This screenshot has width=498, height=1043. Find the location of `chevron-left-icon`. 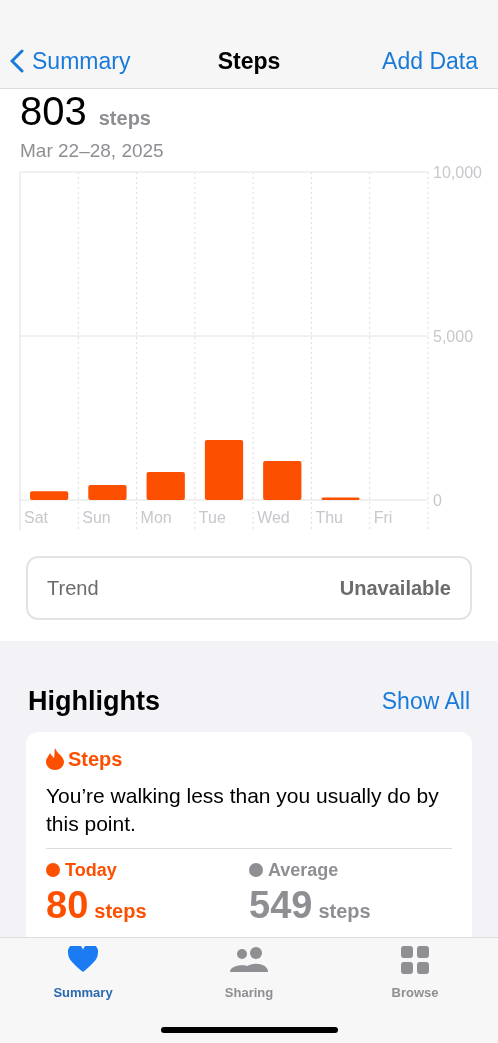

chevron-left-icon is located at coordinates (17, 61).